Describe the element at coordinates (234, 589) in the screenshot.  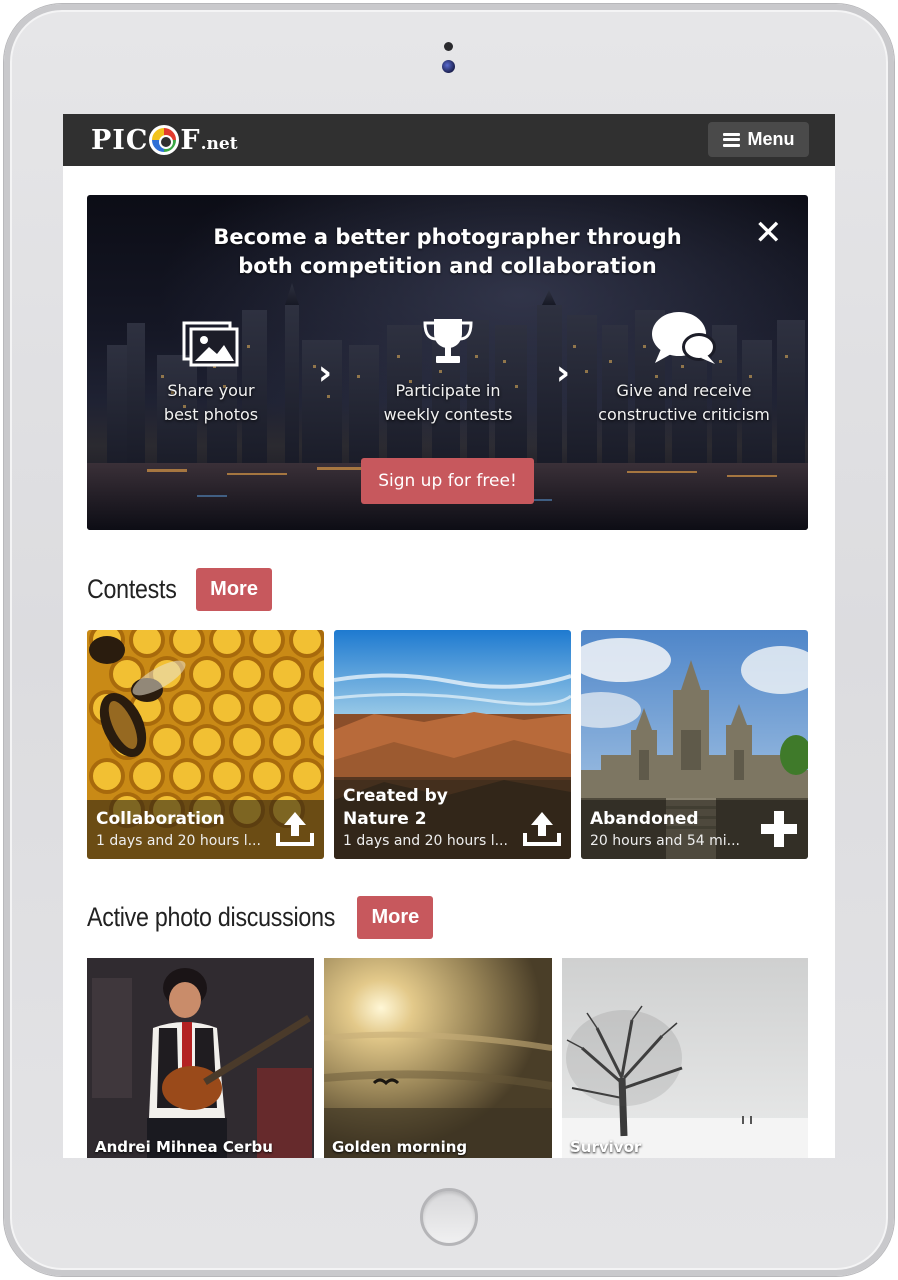
I see `contests-more-button: More` at that location.